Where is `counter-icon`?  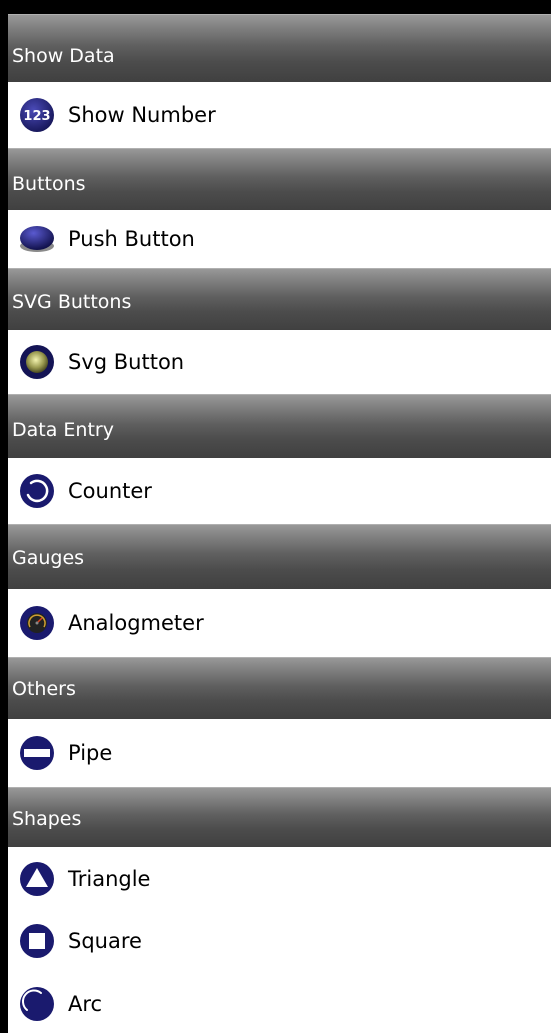 counter-icon is located at coordinates (37, 491).